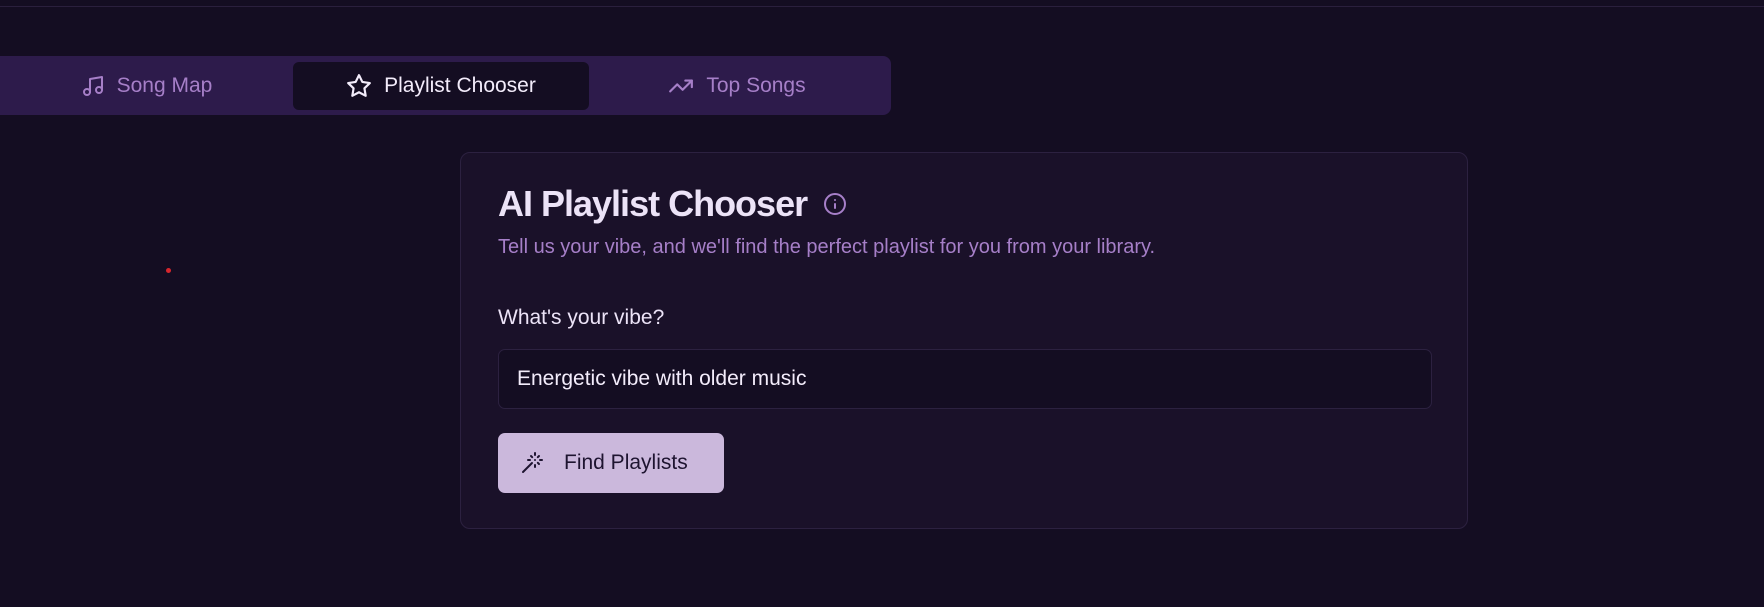  What do you see at coordinates (359, 86) in the screenshot?
I see `star-icon` at bounding box center [359, 86].